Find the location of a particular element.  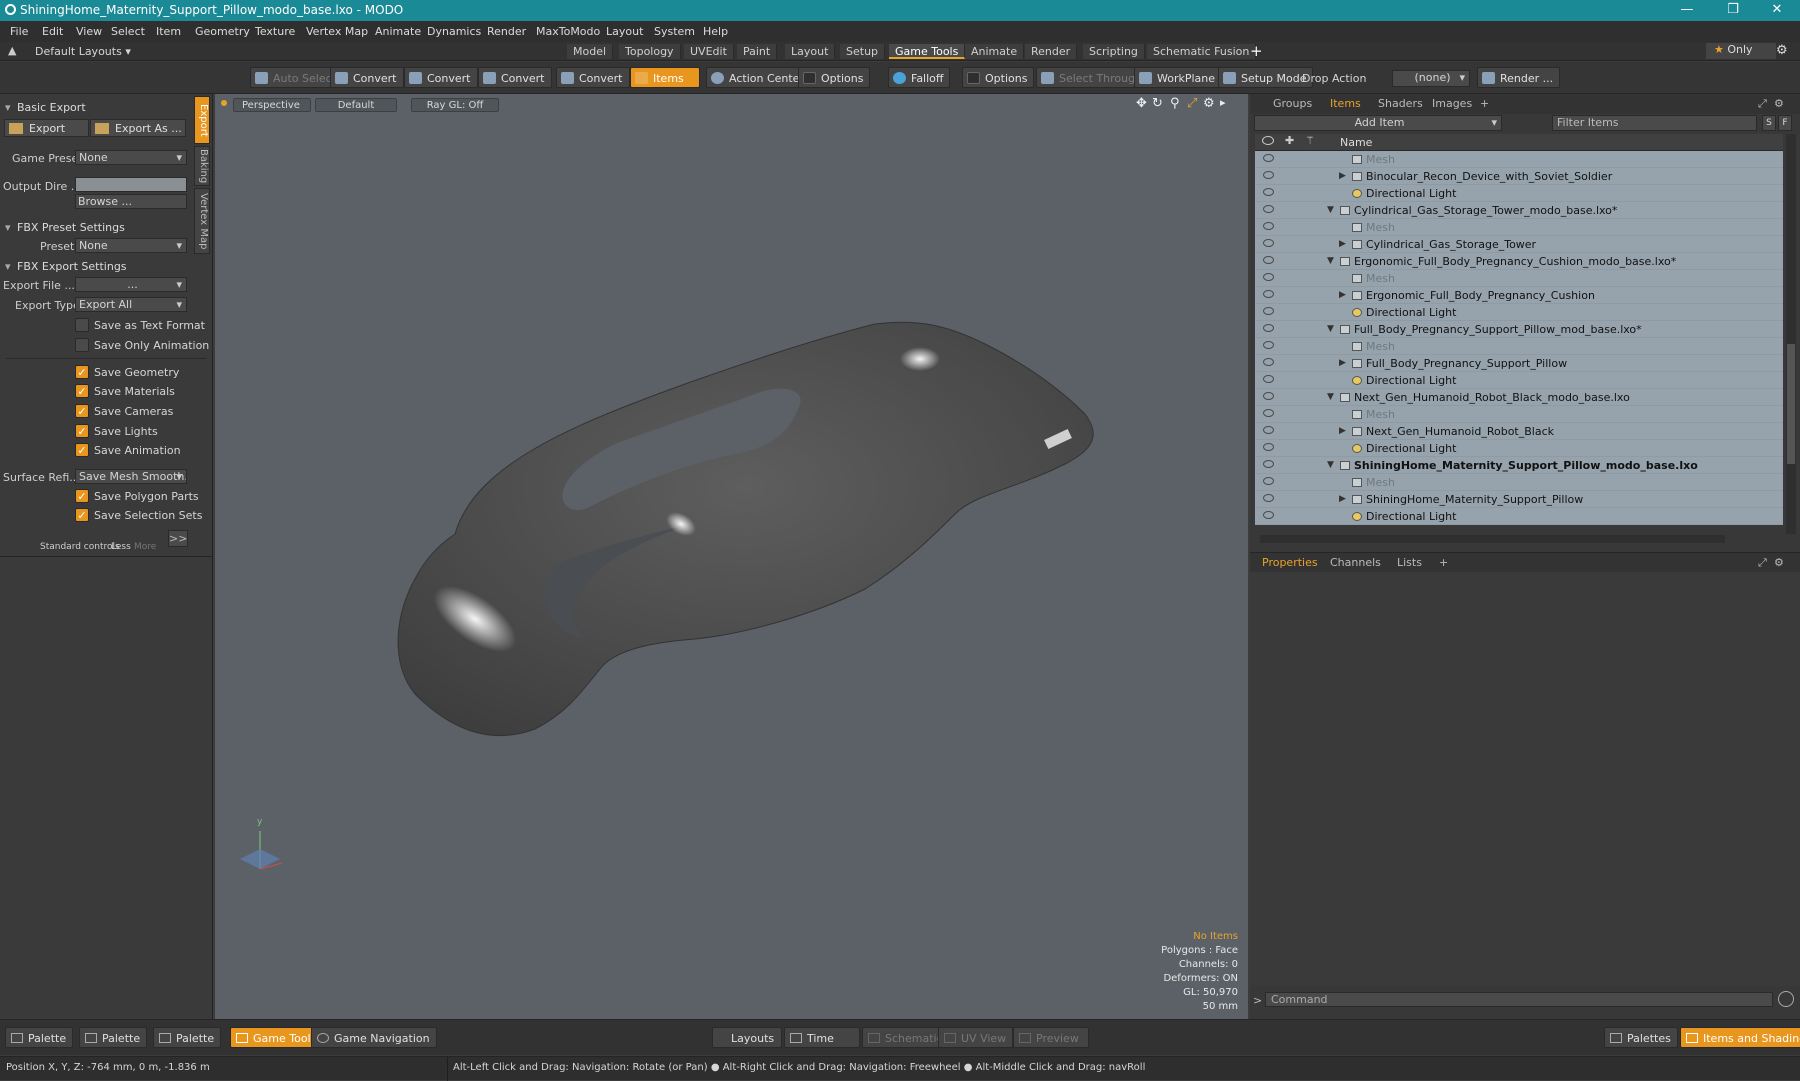

preview-button: Preview is located at coordinates (1051, 1037).